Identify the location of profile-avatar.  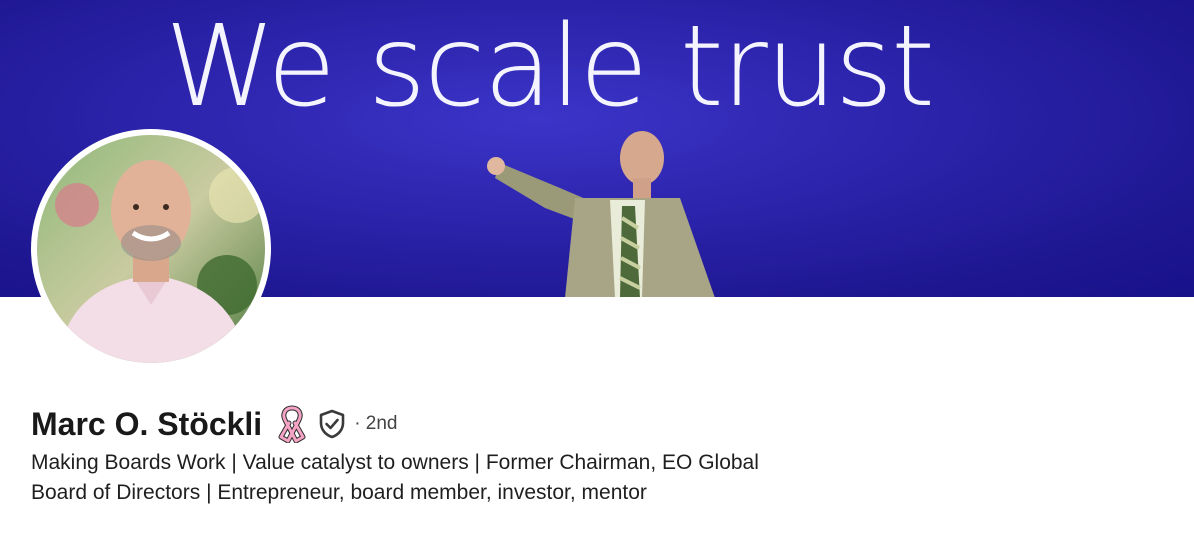
(151, 249).